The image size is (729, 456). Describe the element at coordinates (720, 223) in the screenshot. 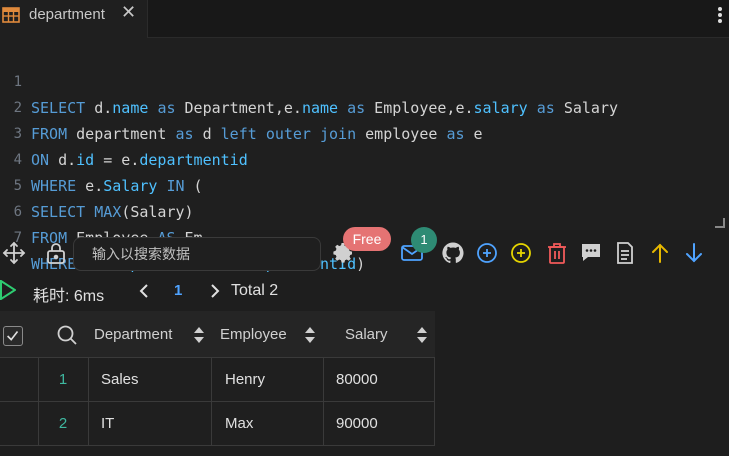

I see `resize-handle` at that location.